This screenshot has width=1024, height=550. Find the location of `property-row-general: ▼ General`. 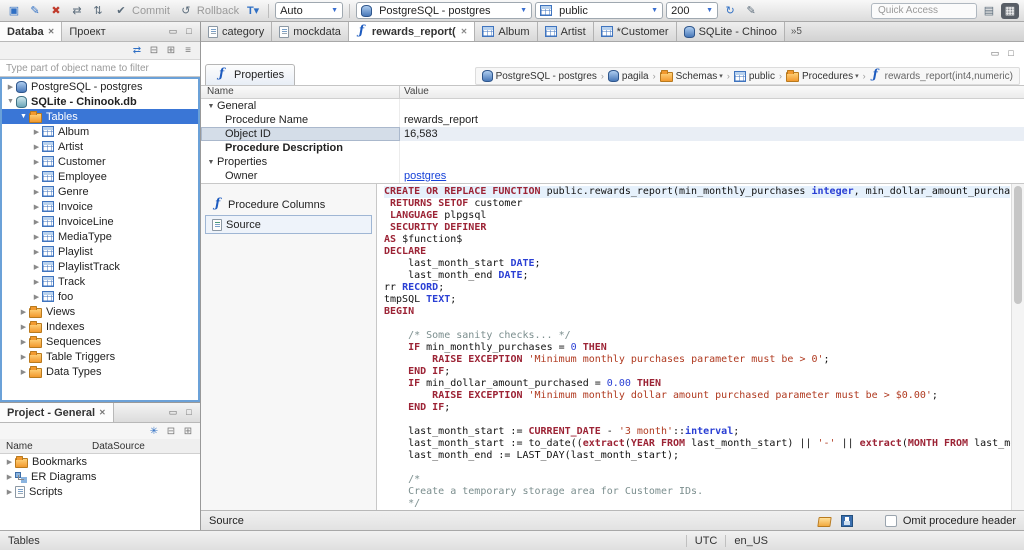

property-row-general: ▼ General is located at coordinates (612, 106).